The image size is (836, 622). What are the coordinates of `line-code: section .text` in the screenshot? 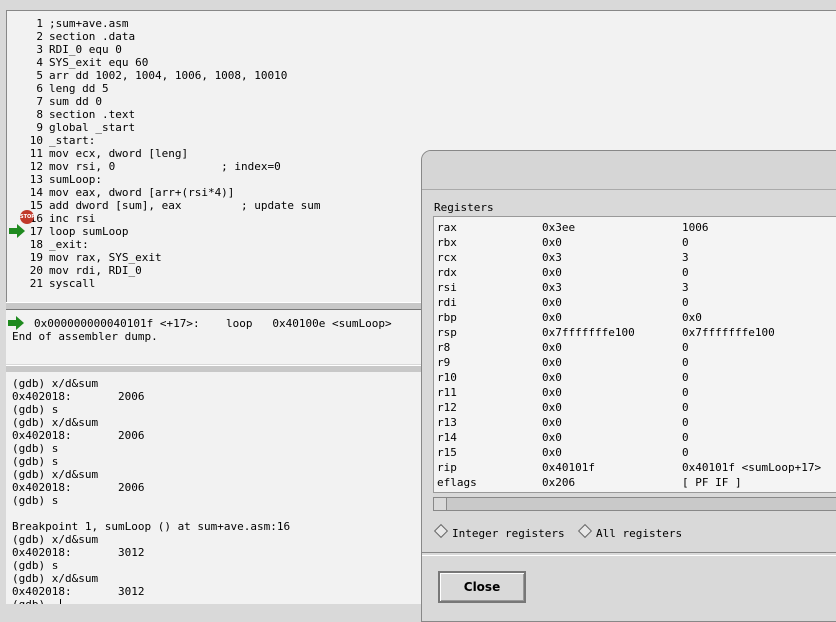 It's located at (92, 114).